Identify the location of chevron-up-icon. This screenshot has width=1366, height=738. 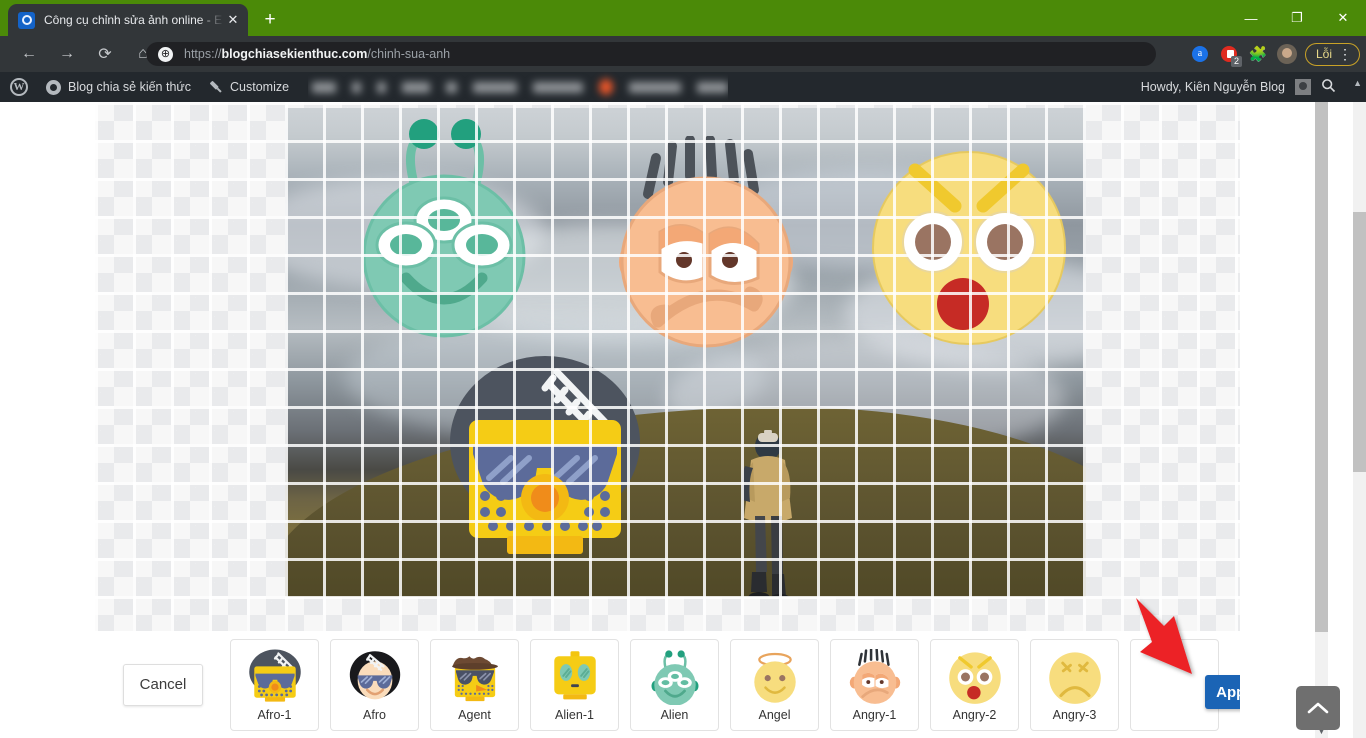
(1318, 708).